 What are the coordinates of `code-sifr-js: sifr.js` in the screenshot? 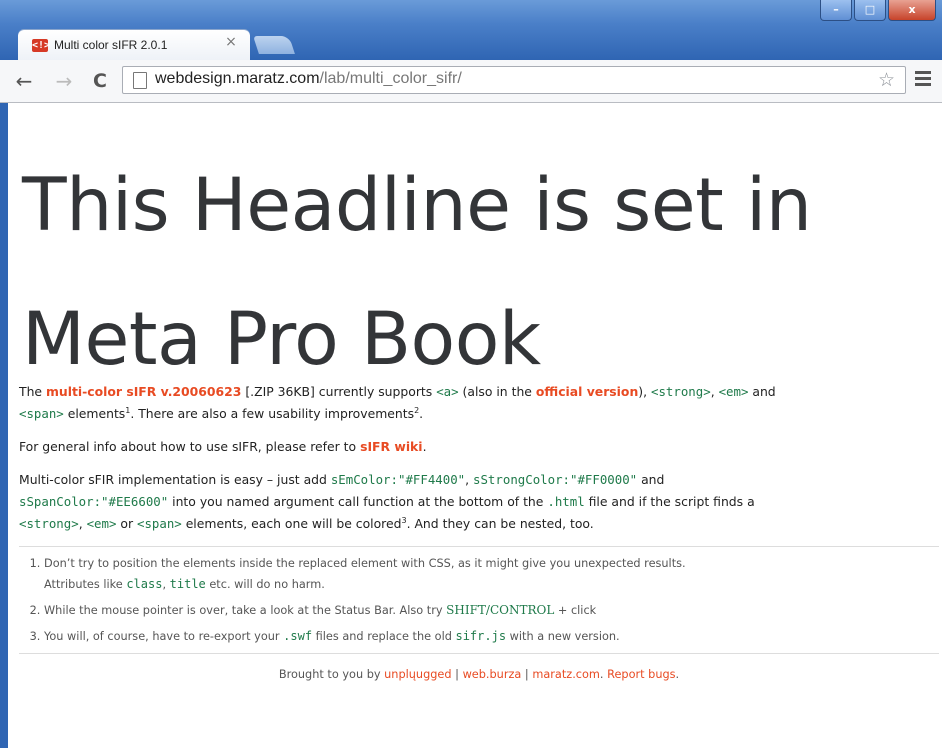 It's located at (481, 636).